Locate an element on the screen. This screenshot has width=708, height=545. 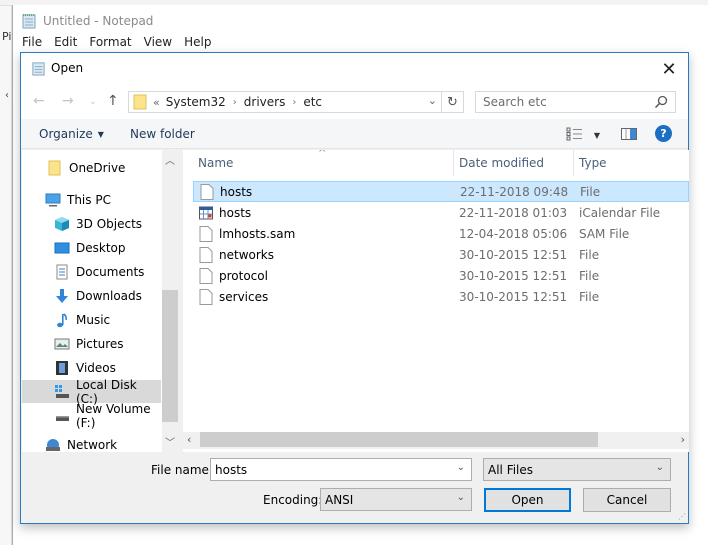
nav-item-label: Videos is located at coordinates (96, 367).